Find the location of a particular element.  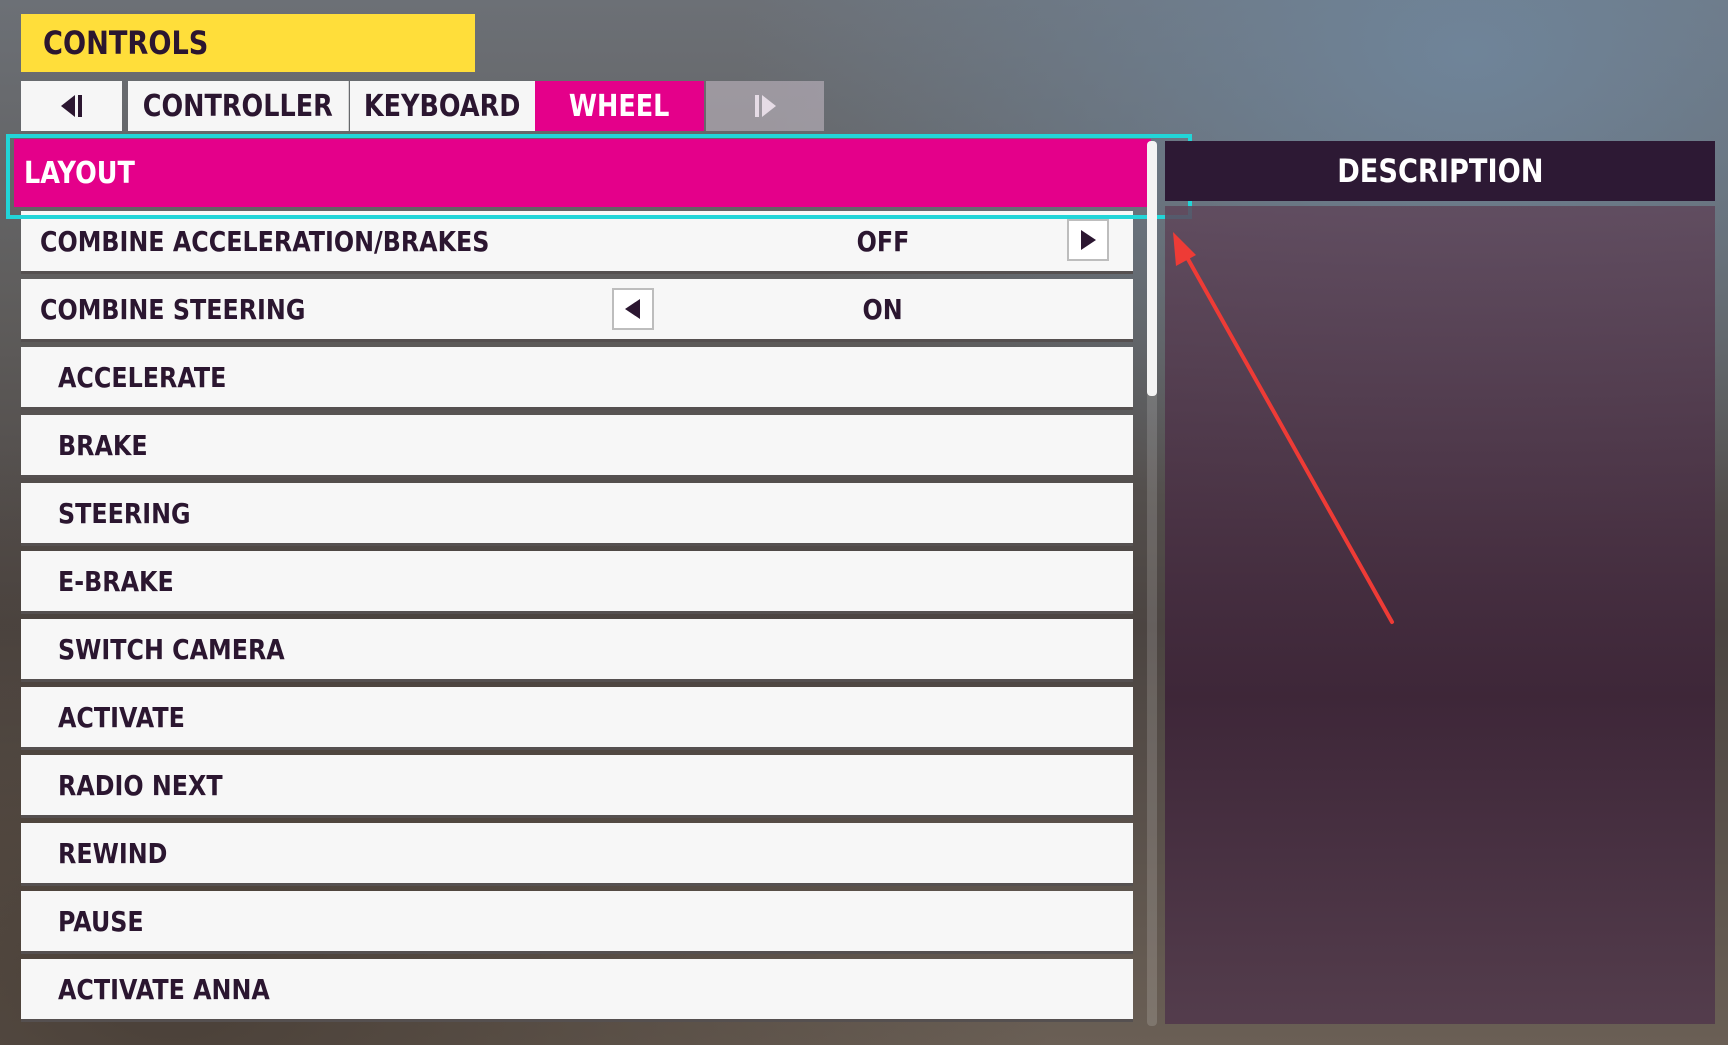

setting-row-steering: STEERING is located at coordinates (577, 514).